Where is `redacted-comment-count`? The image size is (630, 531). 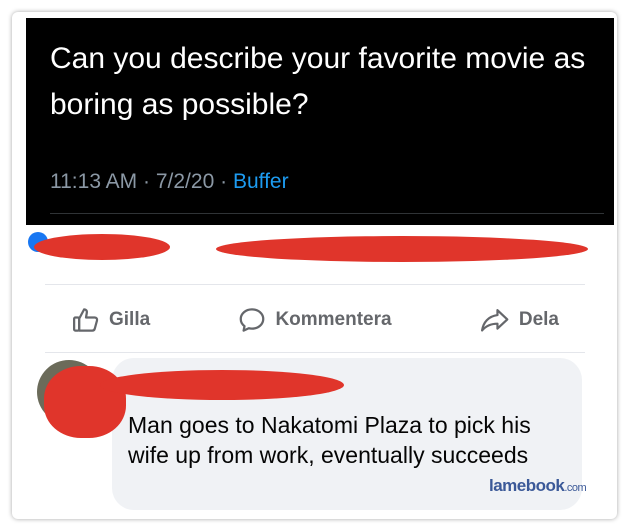
redacted-comment-count is located at coordinates (402, 249).